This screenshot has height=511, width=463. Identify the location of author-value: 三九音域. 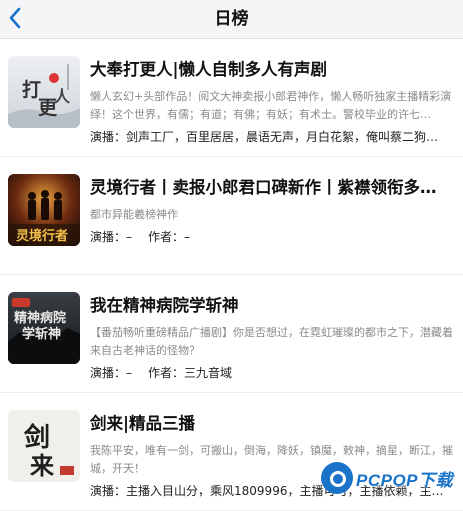
(208, 373).